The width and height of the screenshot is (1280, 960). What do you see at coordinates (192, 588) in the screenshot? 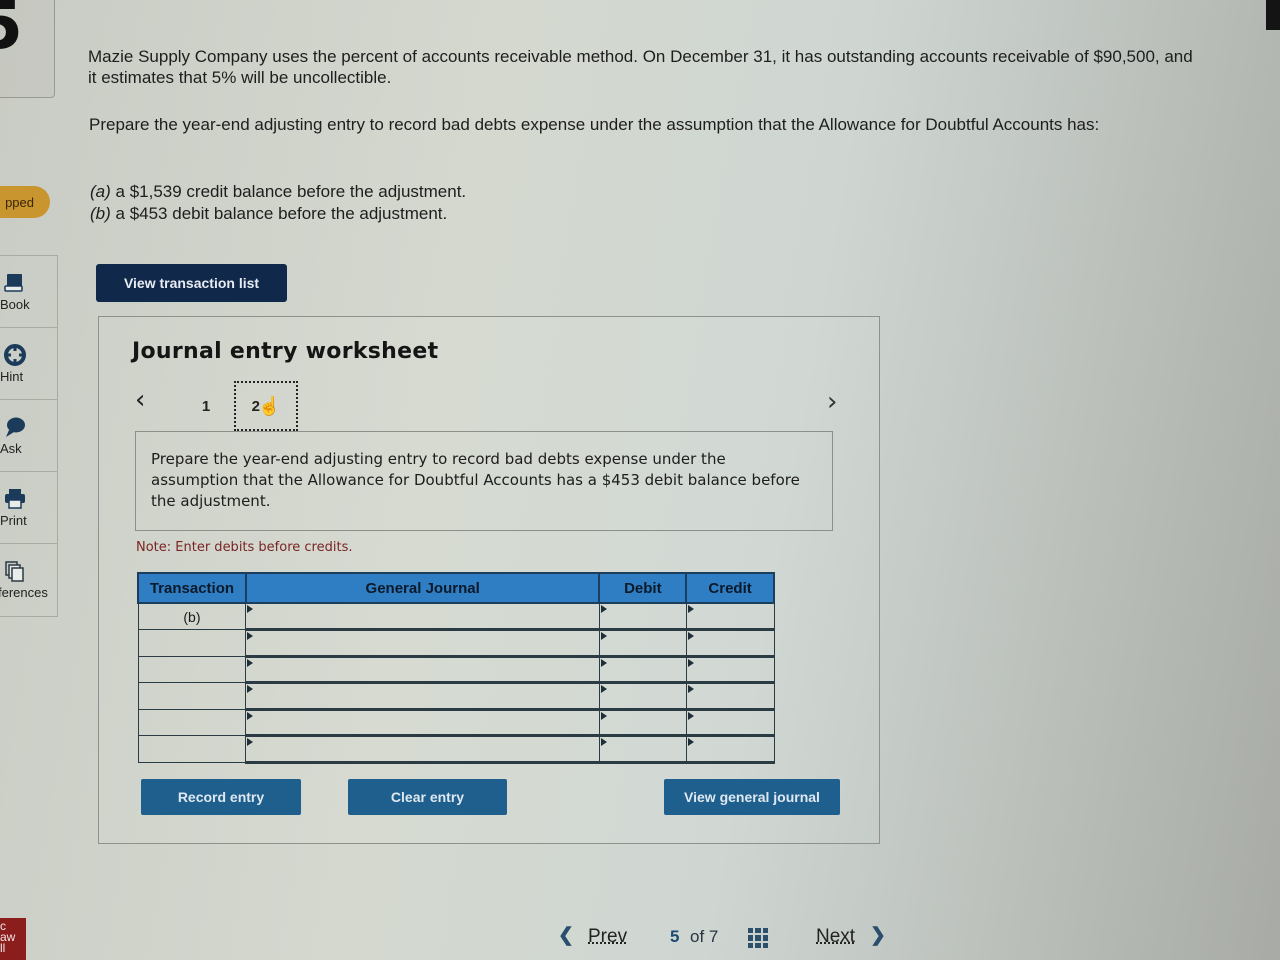
I see `header-transaction: Transaction` at bounding box center [192, 588].